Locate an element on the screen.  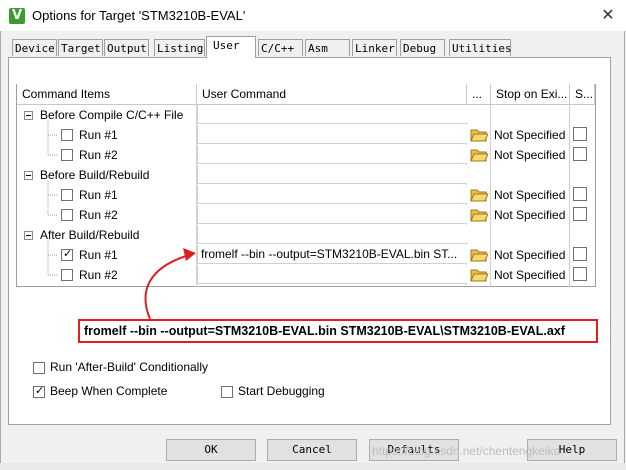
close-icon: ✕ is located at coordinates (608, 15).